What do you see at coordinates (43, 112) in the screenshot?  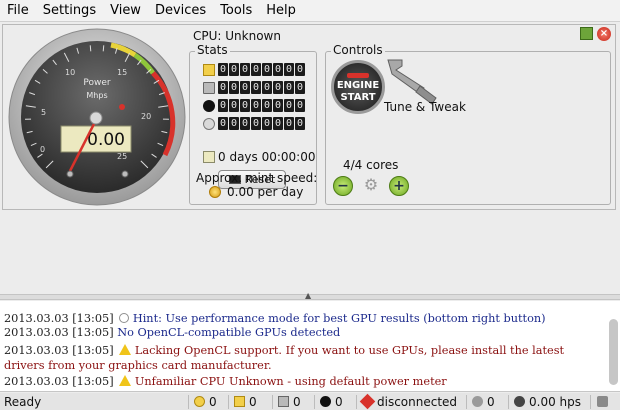 I see `gauge-tick-5: 5` at bounding box center [43, 112].